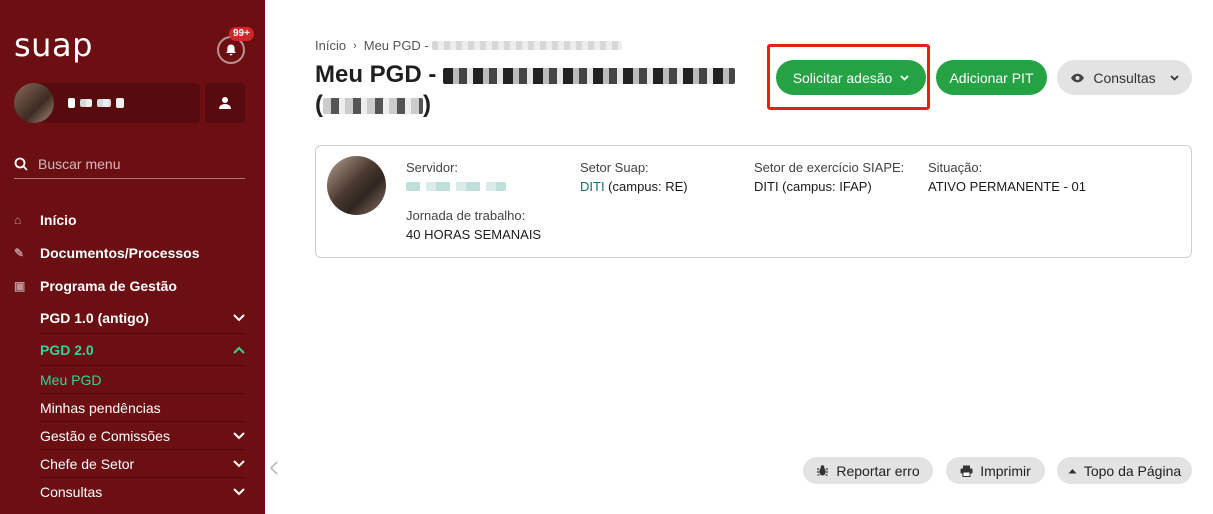 The width and height of the screenshot is (1213, 514). What do you see at coordinates (18, 219) in the screenshot?
I see `home-icon: ⌂` at bounding box center [18, 219].